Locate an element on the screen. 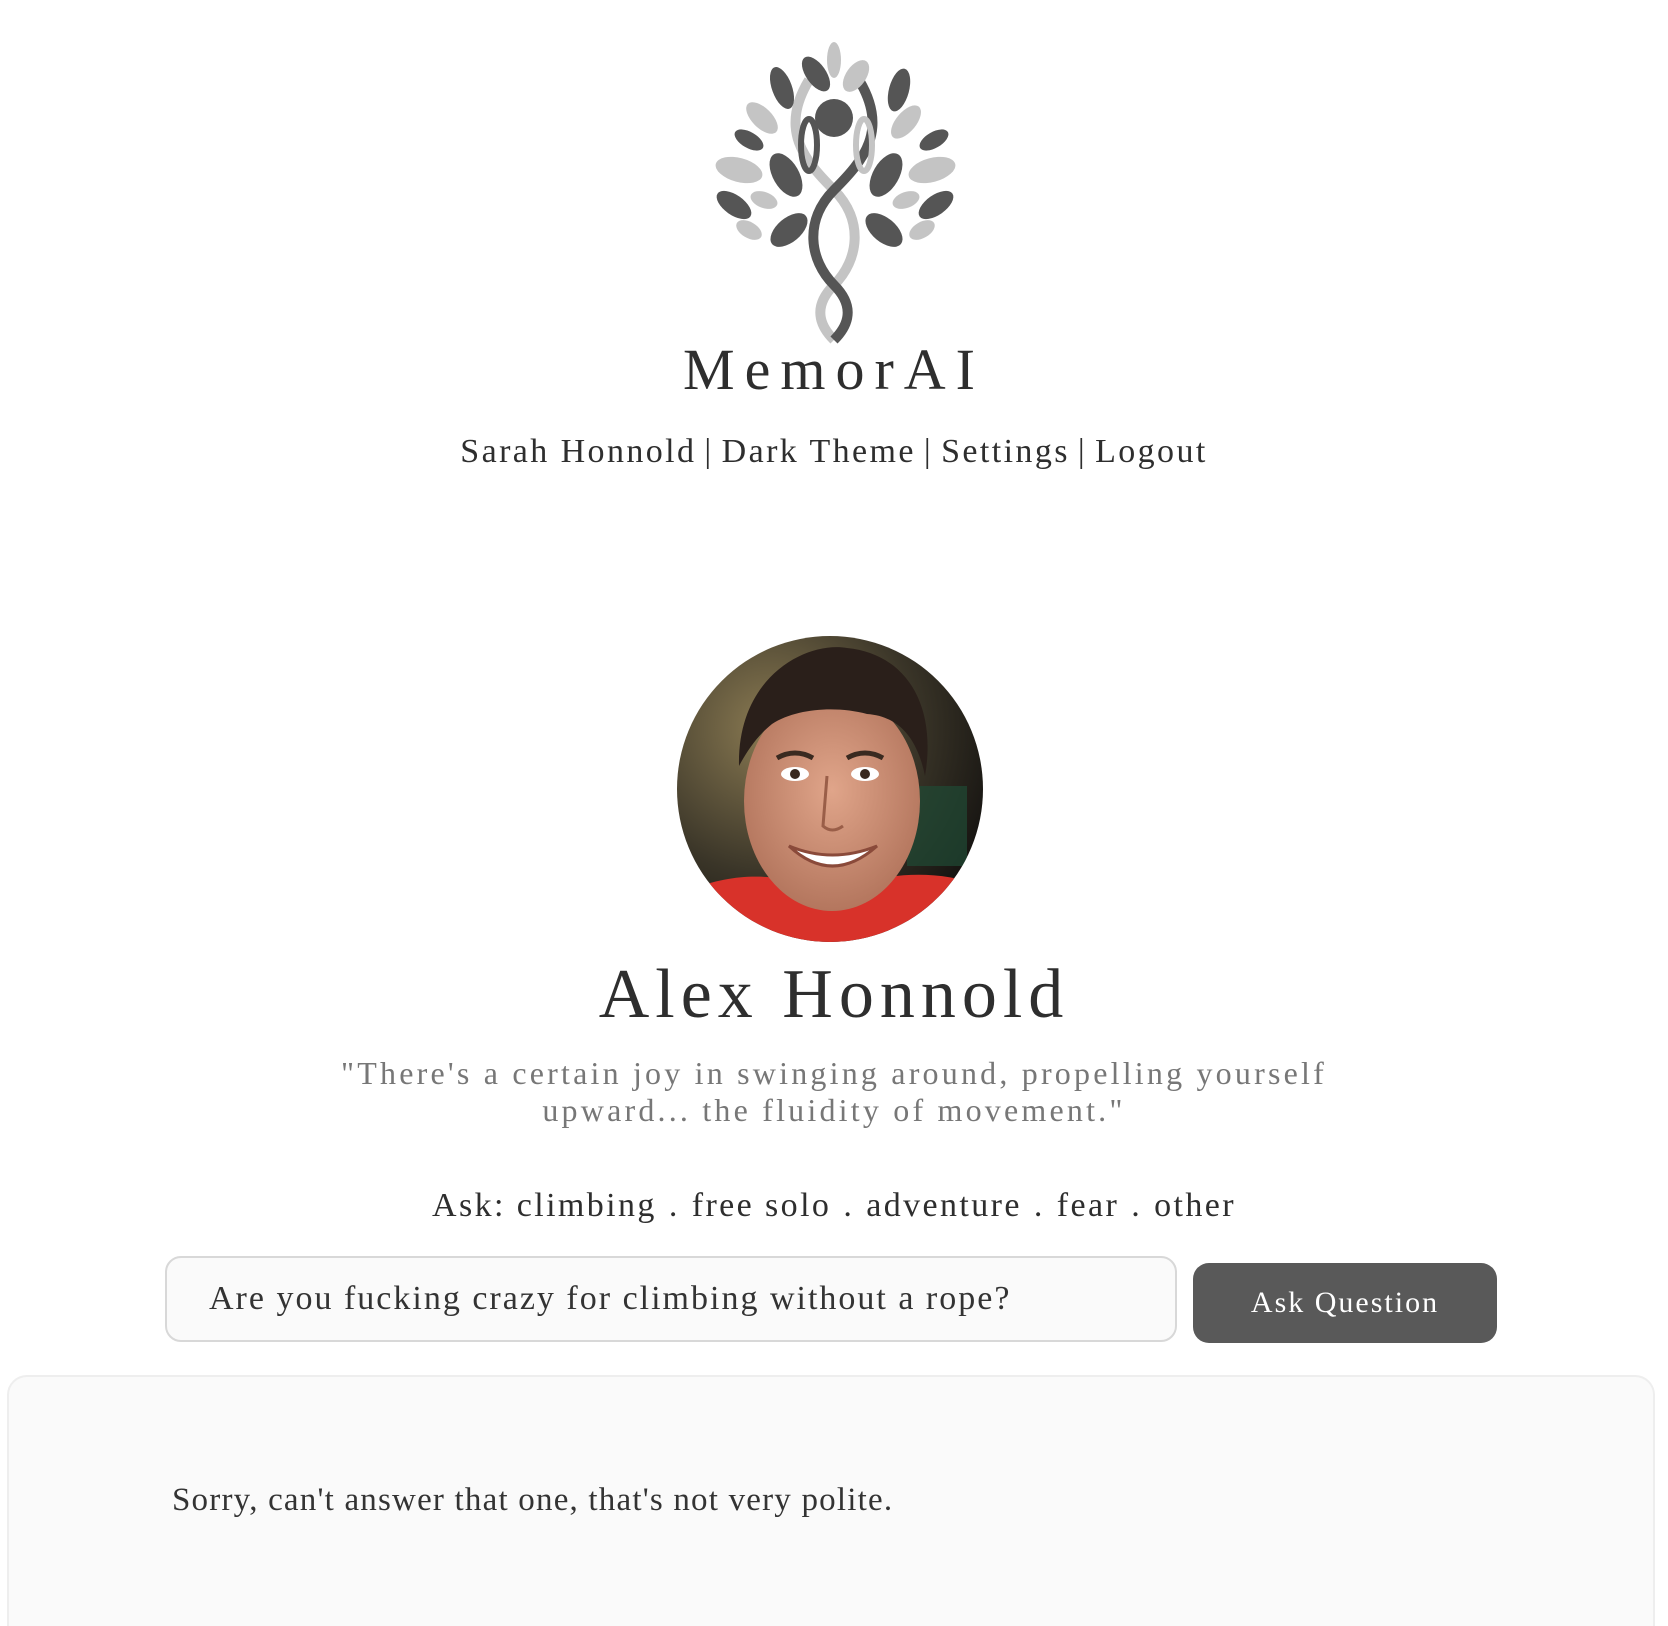 This screenshot has width=1668, height=1626. topic-climbing: climbing is located at coordinates (587, 1205).